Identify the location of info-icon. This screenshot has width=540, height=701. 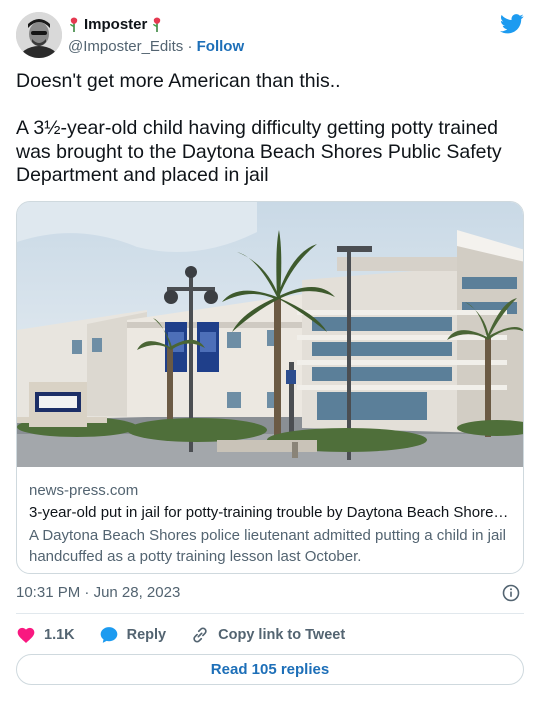
(511, 593).